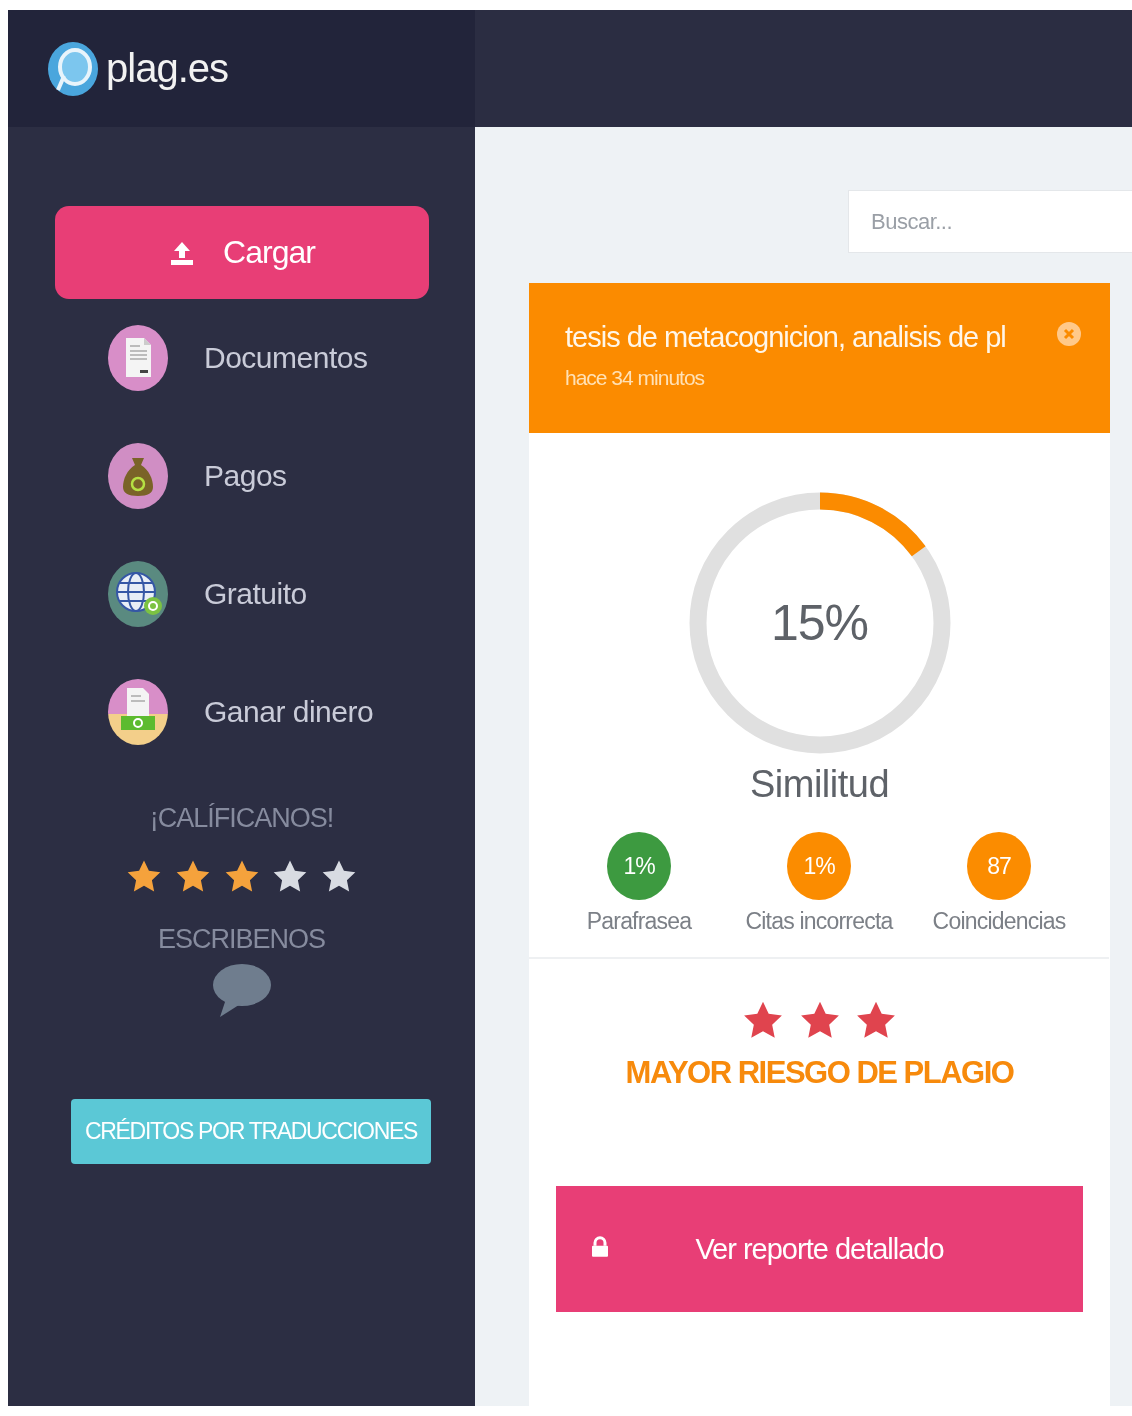 The width and height of the screenshot is (1132, 1416). I want to click on nav-link: Documentos, so click(286, 358).